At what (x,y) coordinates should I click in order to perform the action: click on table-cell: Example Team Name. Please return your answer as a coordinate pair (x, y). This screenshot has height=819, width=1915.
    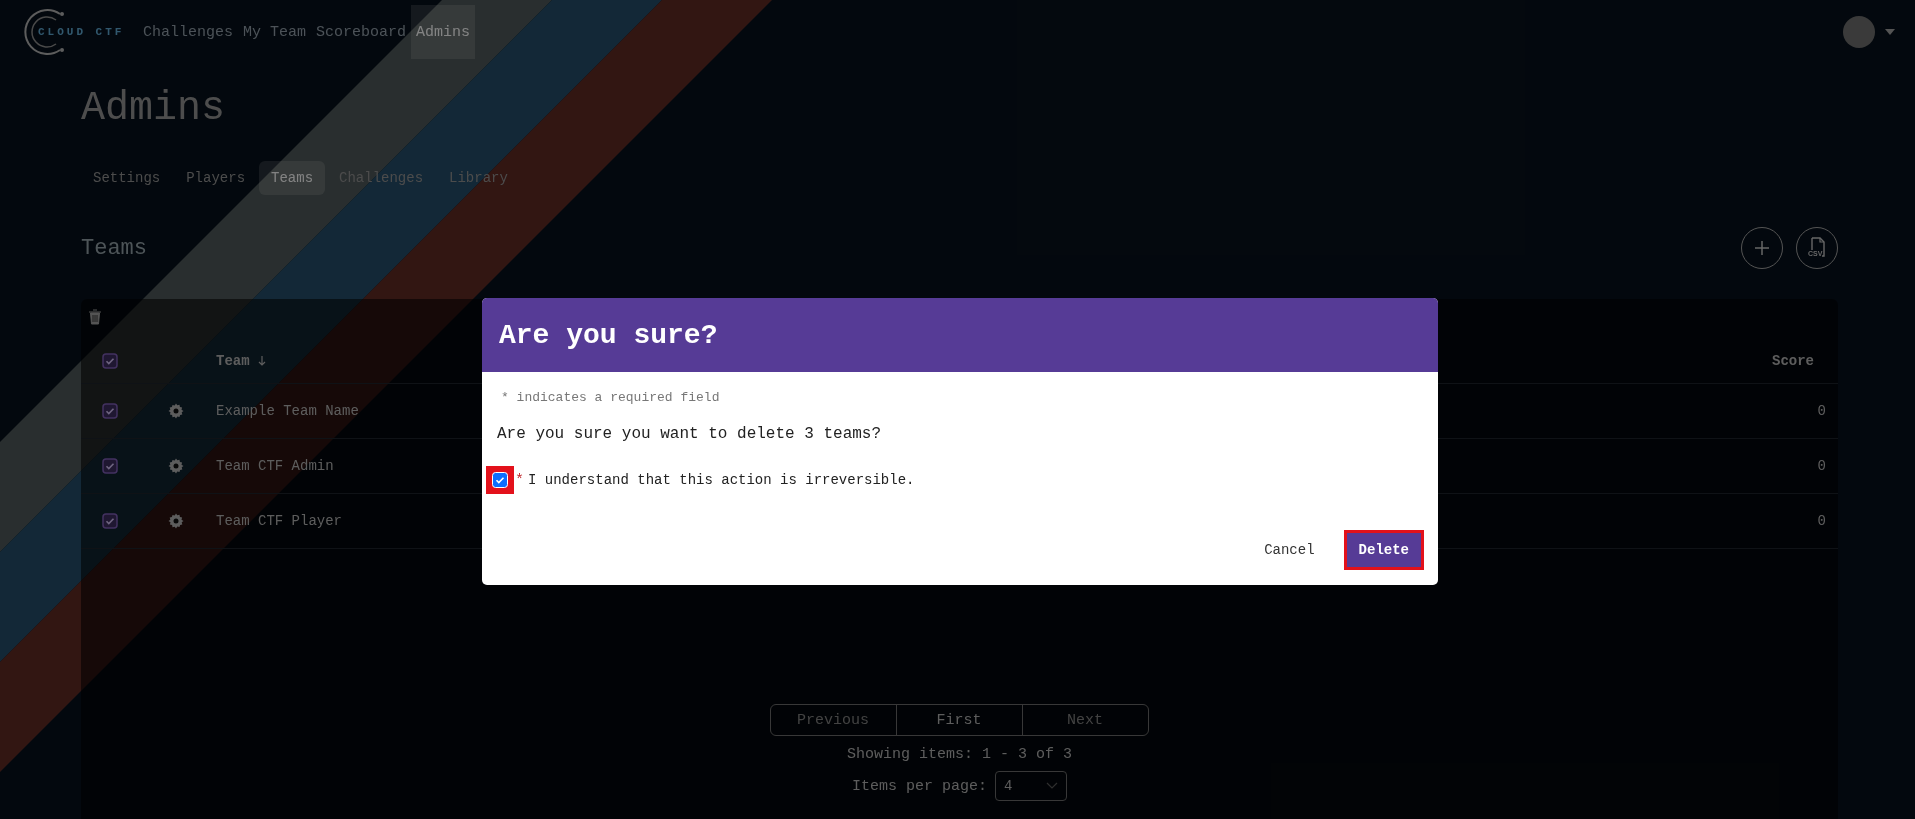
    Looking at the image, I should click on (287, 411).